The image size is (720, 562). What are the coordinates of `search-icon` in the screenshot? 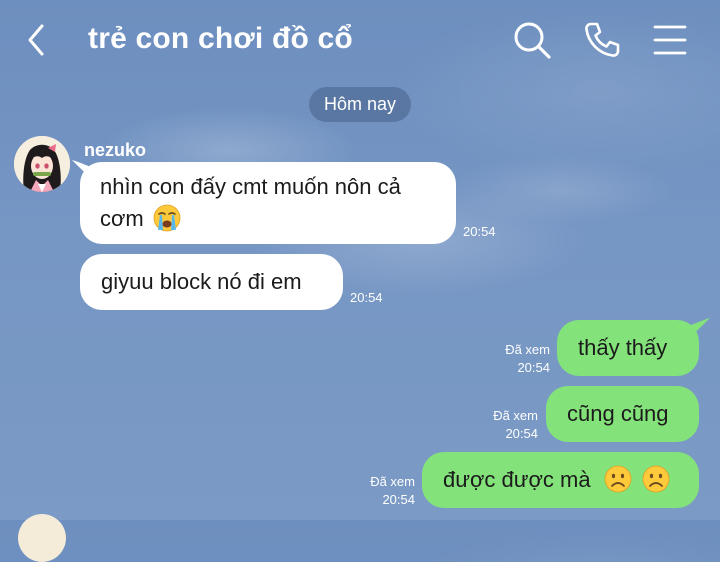 It's located at (532, 40).